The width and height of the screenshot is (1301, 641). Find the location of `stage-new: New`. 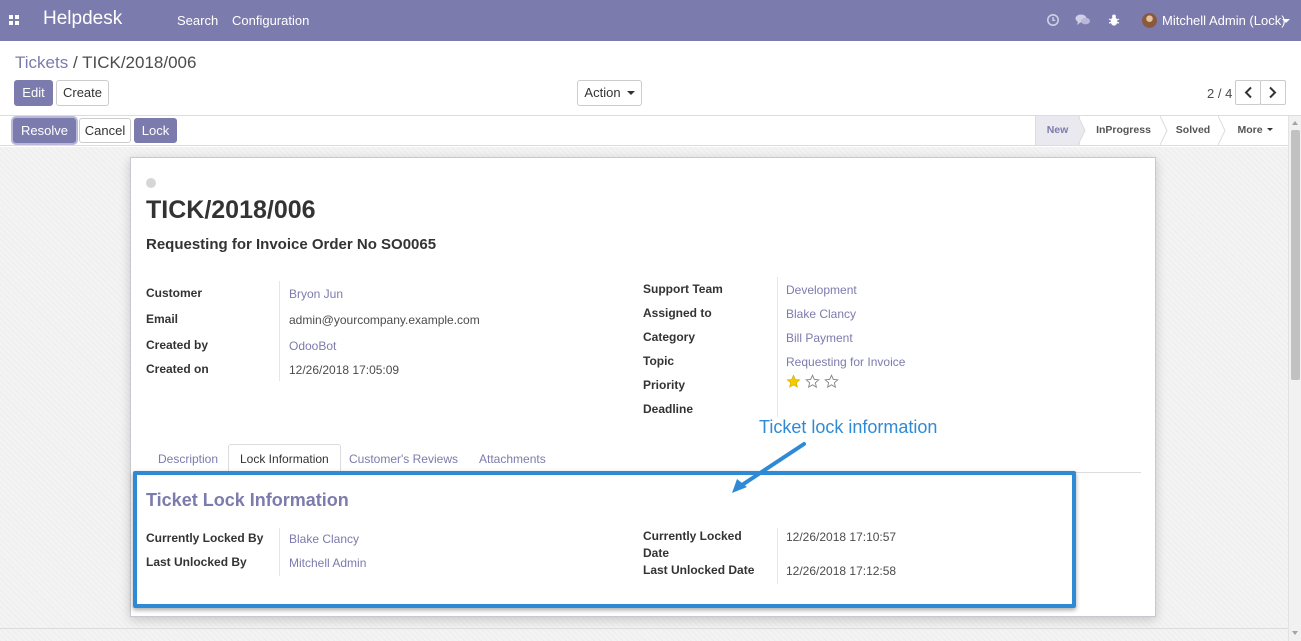

stage-new: New is located at coordinates (1057, 130).